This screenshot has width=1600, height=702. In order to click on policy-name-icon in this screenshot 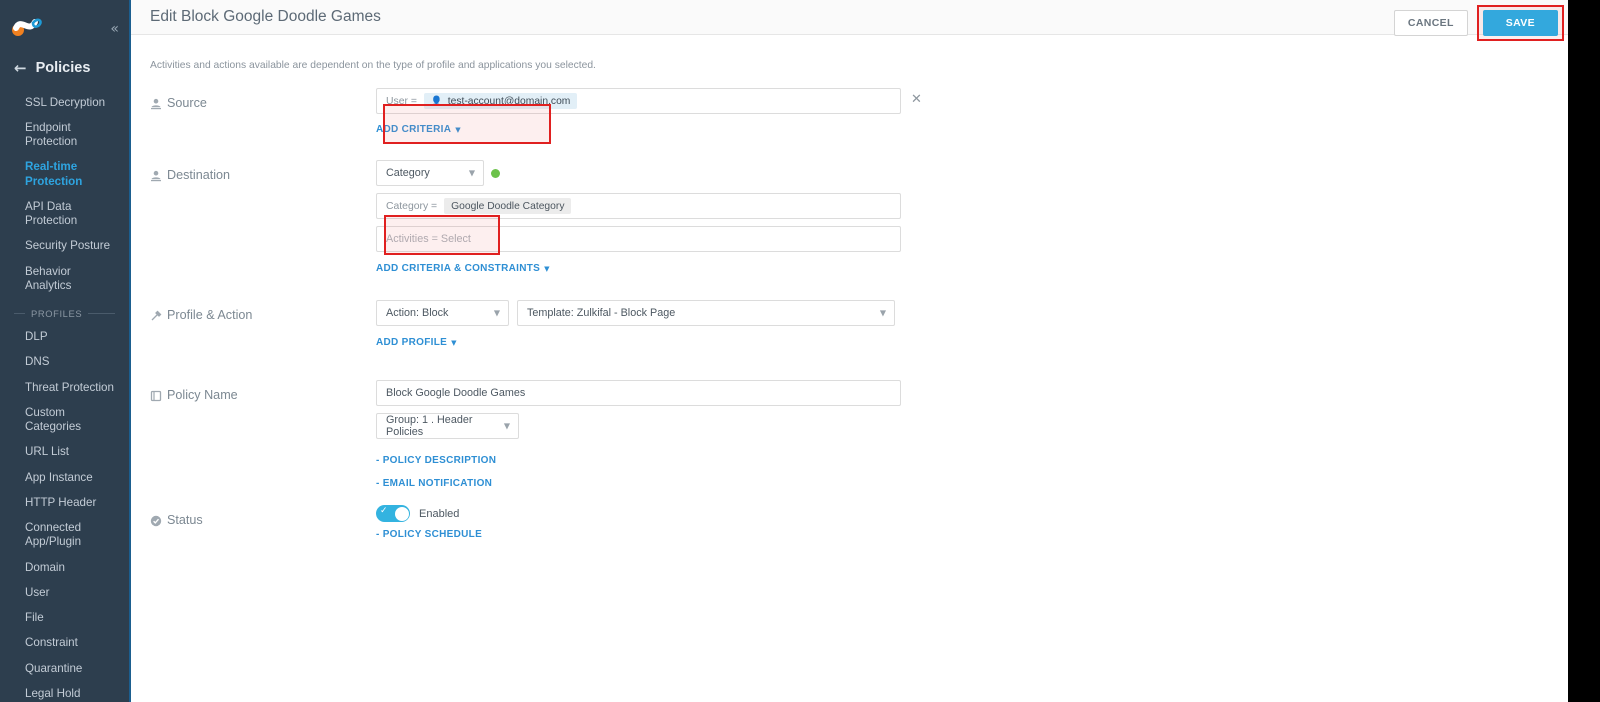, I will do `click(156, 396)`.